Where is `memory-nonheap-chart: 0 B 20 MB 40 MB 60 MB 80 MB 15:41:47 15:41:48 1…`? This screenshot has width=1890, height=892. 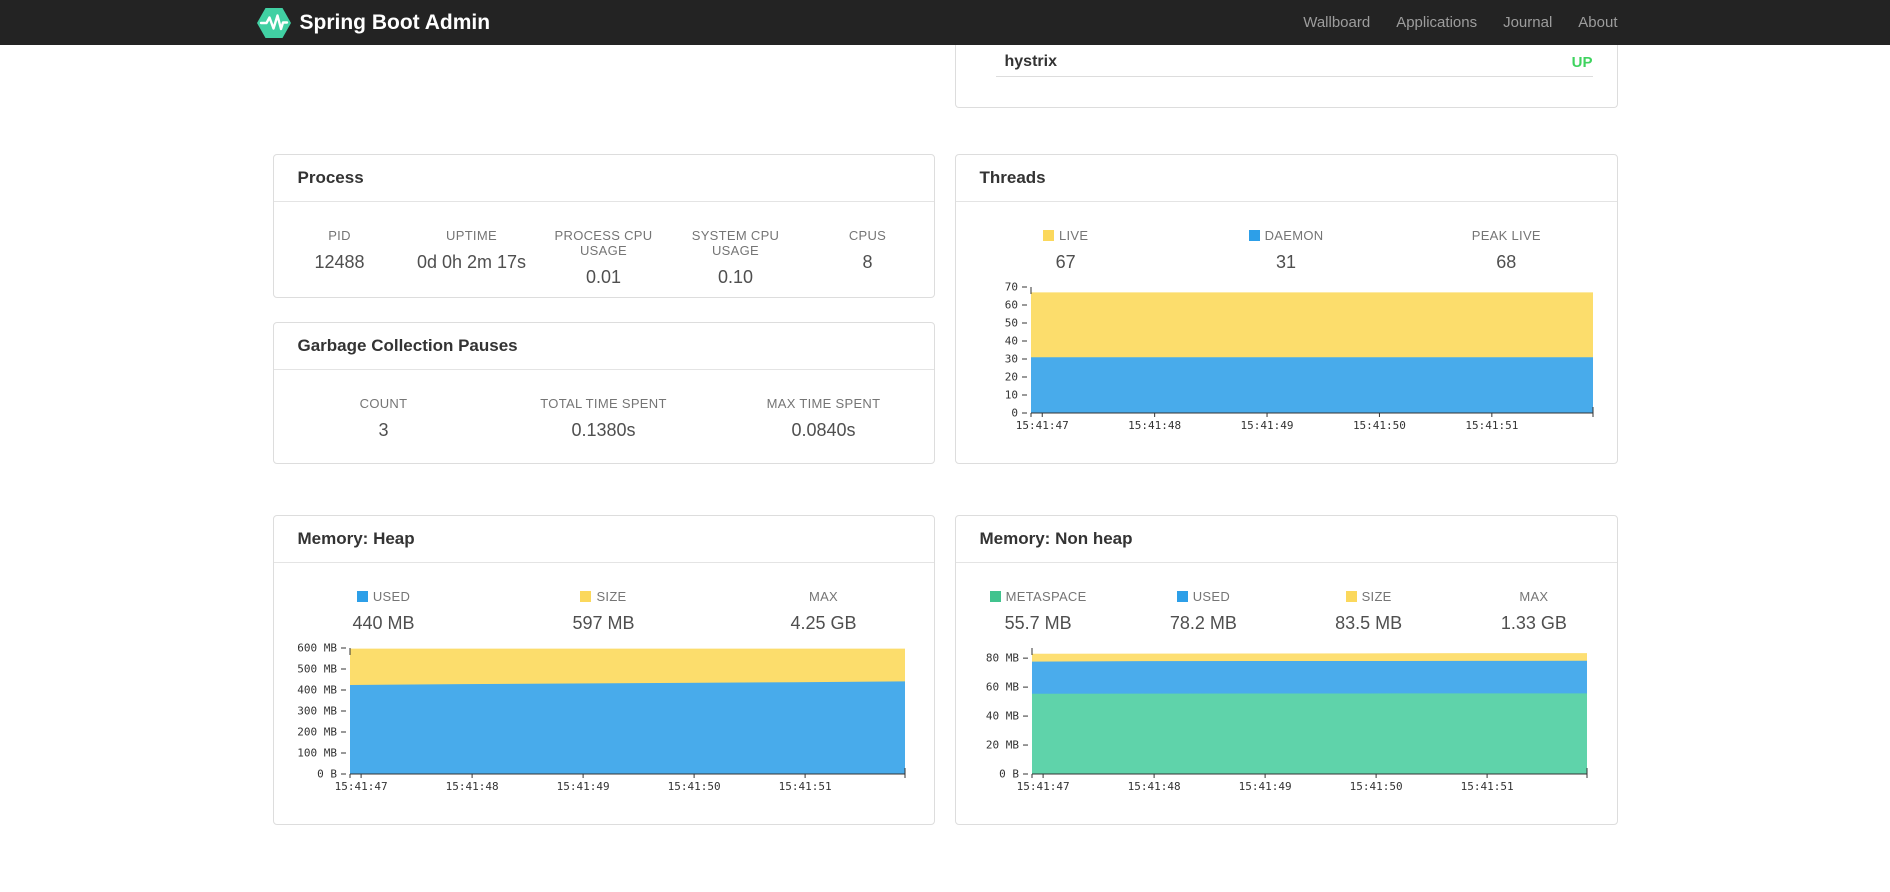
memory-nonheap-chart: 0 B 20 MB 40 MB 60 MB 80 MB 15:41:47 15:41:48 1… is located at coordinates (1286, 720).